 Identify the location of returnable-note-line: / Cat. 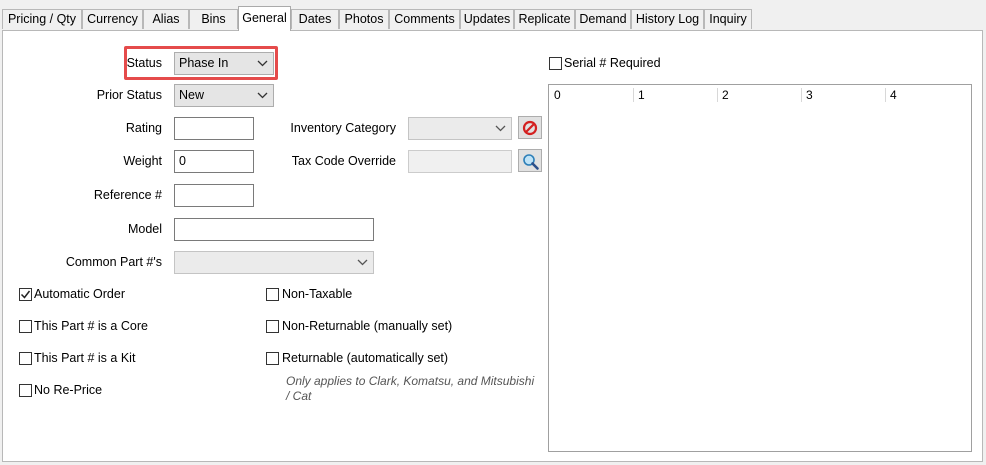
(299, 396).